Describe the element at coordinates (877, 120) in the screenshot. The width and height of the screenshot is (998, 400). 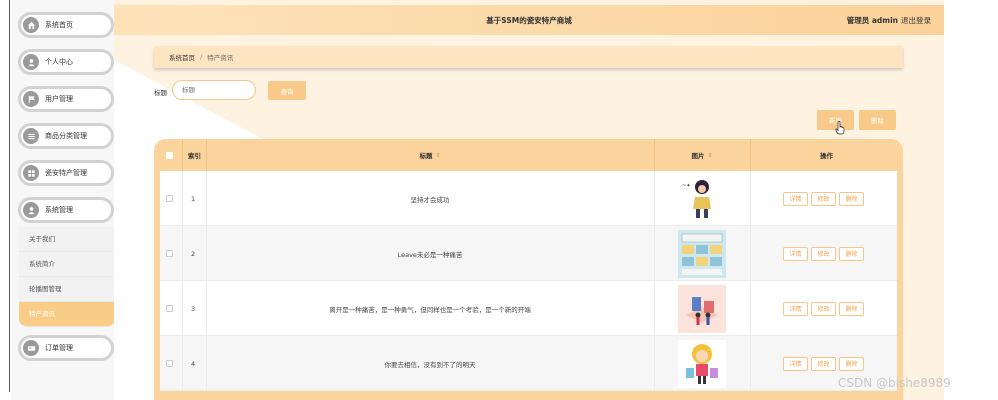
I see `delete-button: 删除` at that location.